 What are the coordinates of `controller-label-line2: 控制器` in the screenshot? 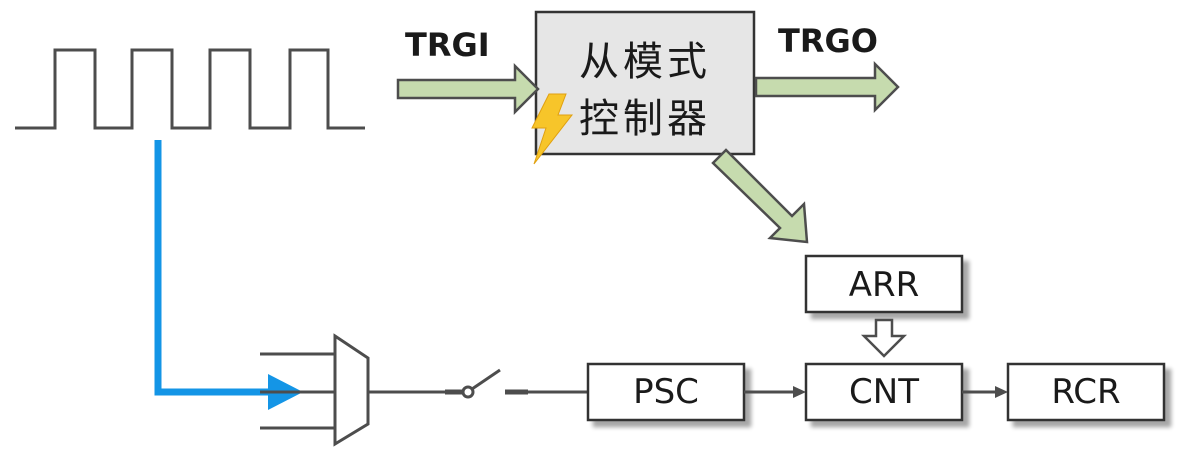 It's located at (645, 119).